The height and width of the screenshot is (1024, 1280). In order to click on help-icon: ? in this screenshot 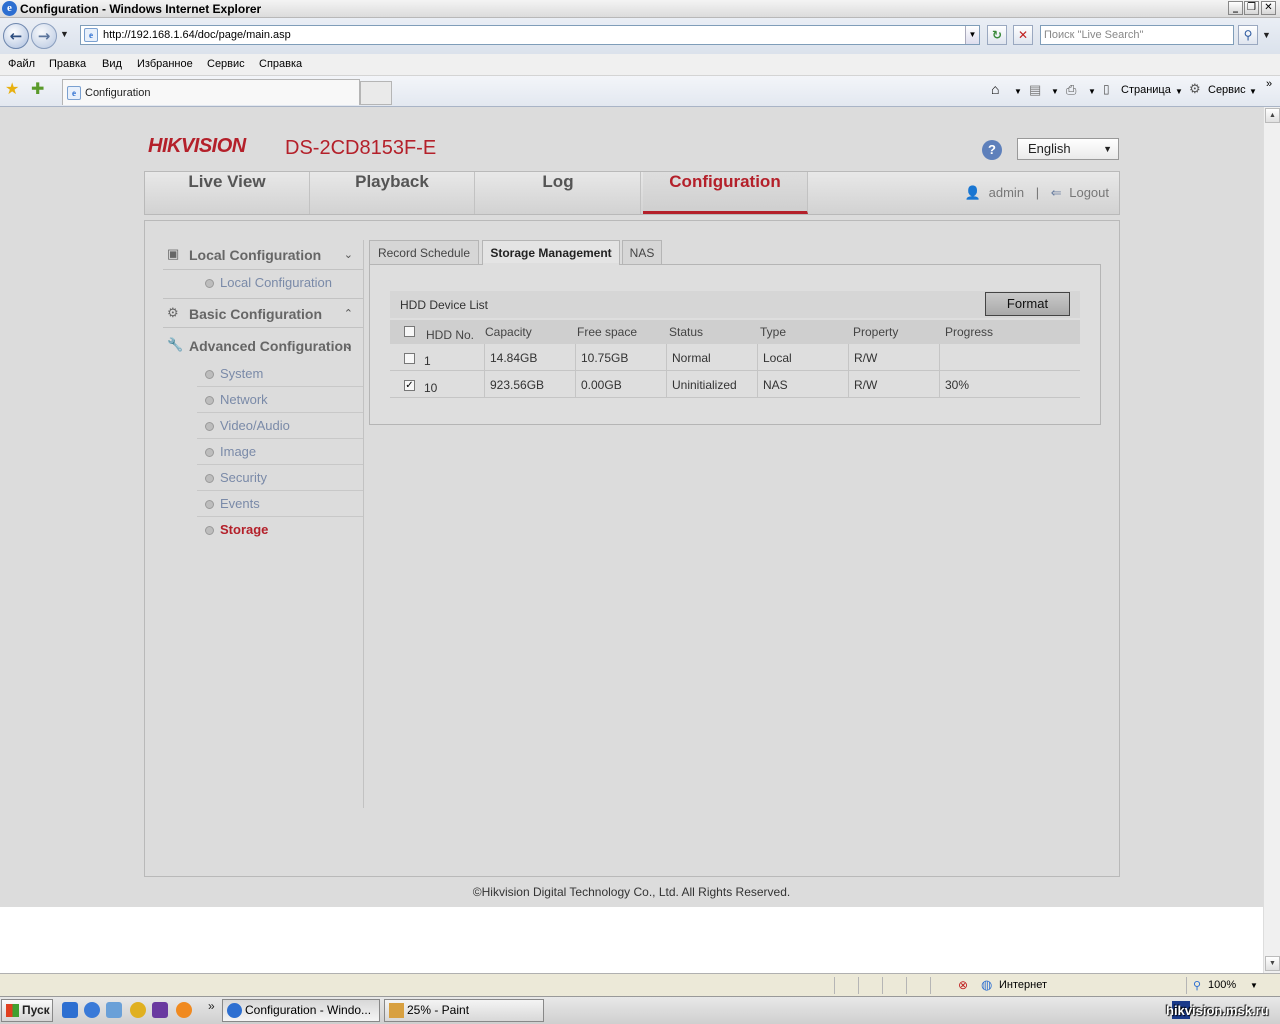, I will do `click(992, 150)`.